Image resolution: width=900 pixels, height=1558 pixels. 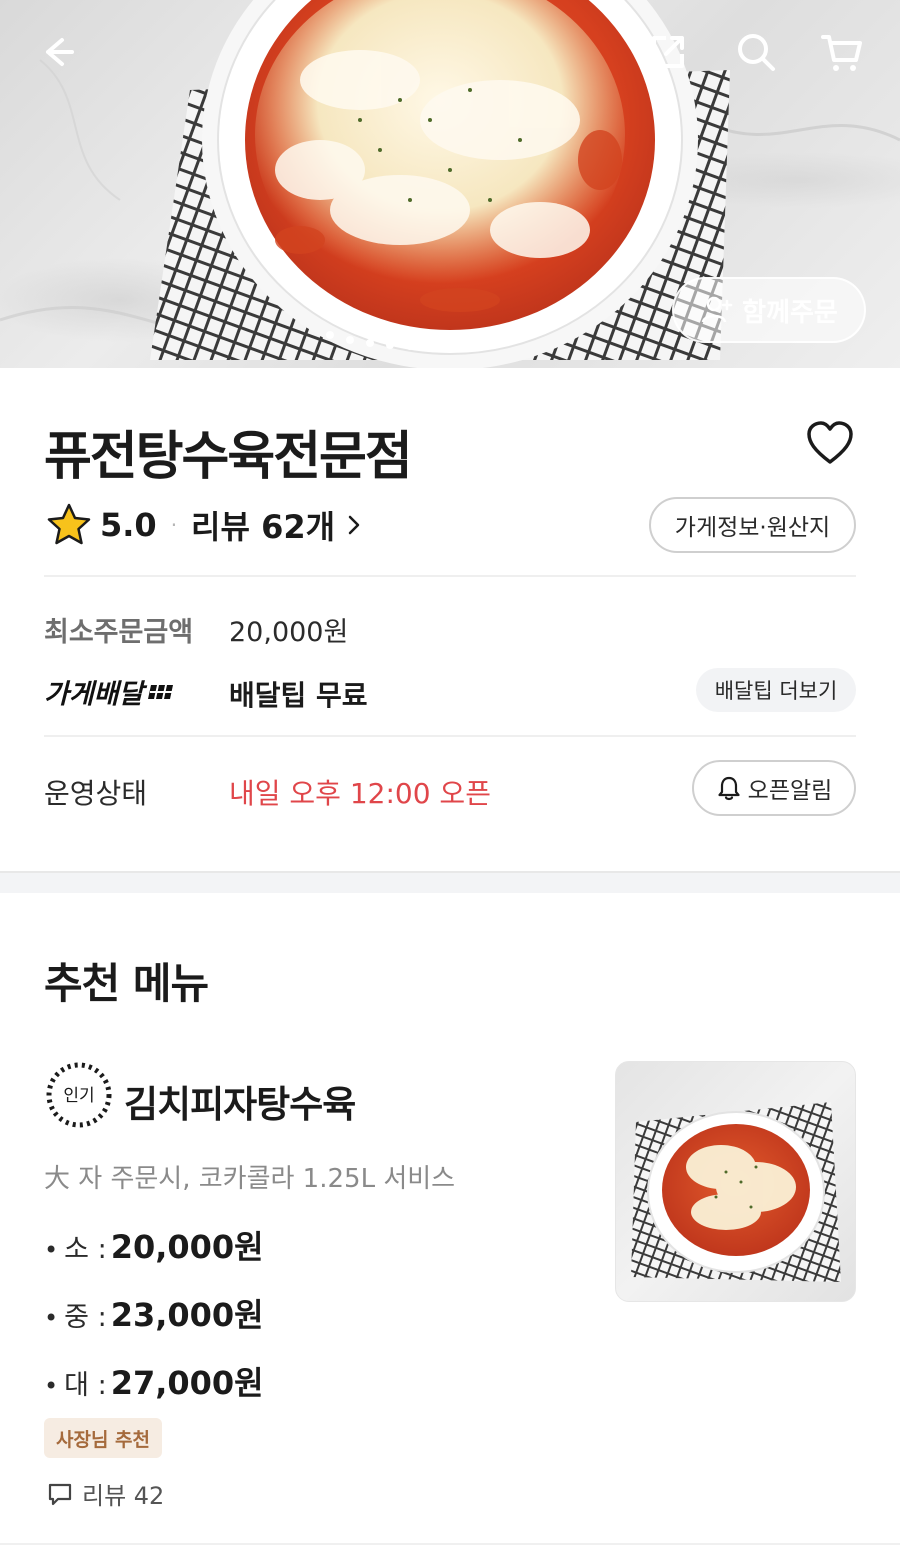 I want to click on owner-recommend-tag: 사장님 추천, so click(x=103, y=1438).